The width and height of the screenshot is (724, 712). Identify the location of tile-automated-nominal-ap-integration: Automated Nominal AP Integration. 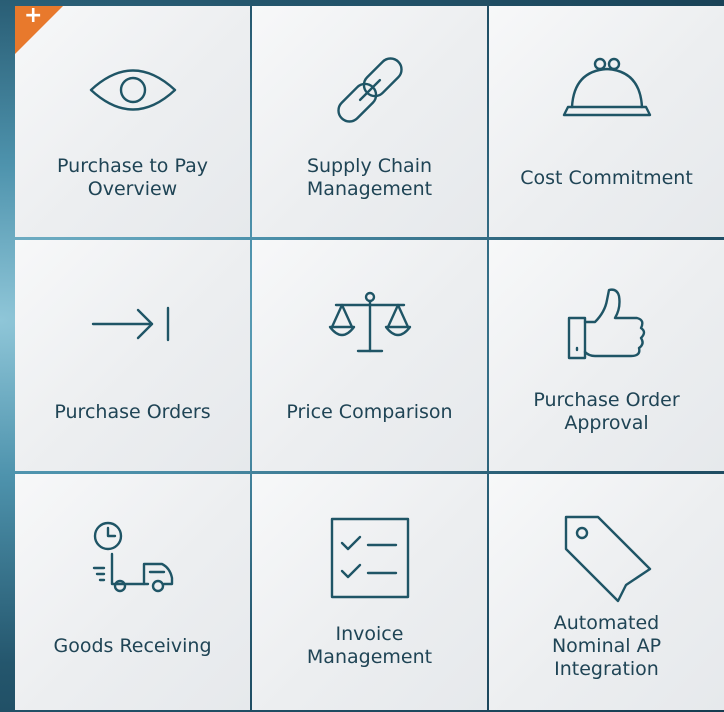
(606, 592).